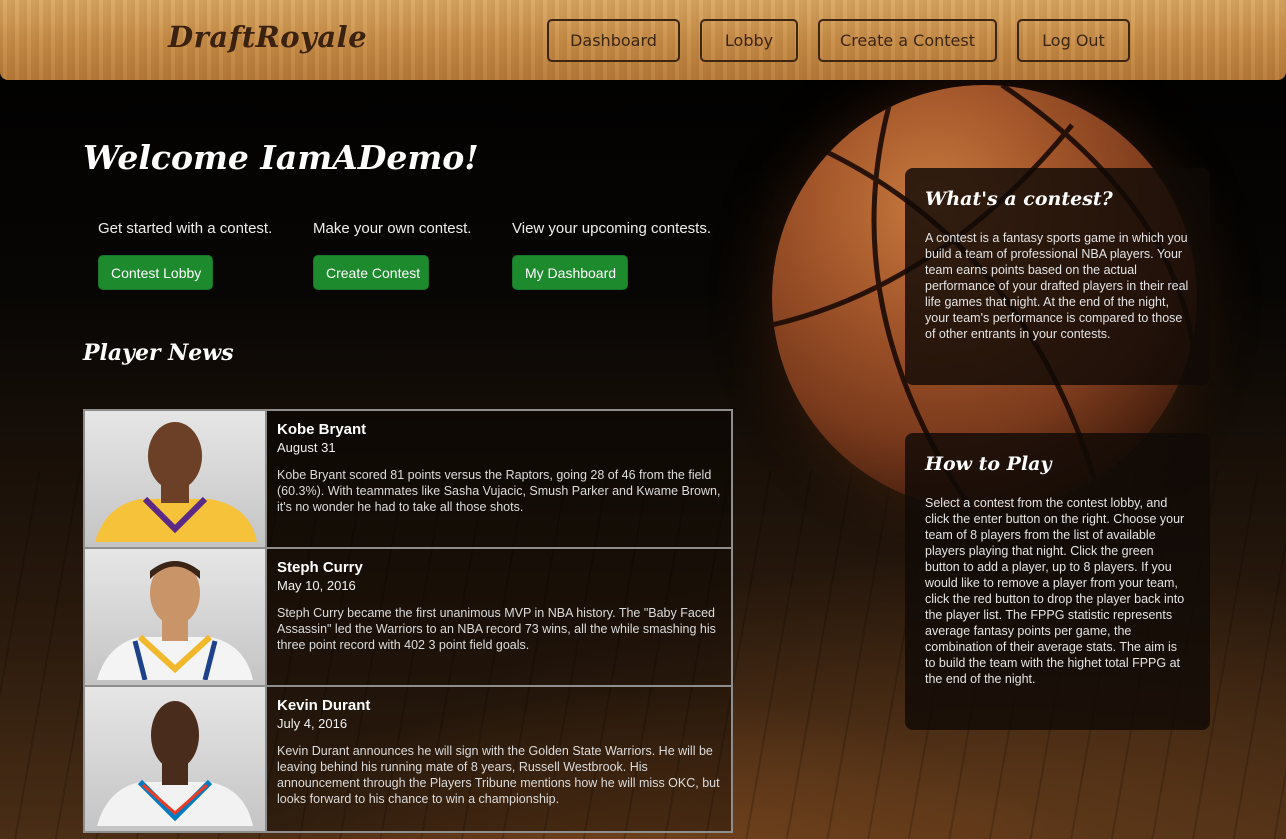 The image size is (1286, 839). Describe the element at coordinates (988, 464) in the screenshot. I see `card-title: How to Play` at that location.